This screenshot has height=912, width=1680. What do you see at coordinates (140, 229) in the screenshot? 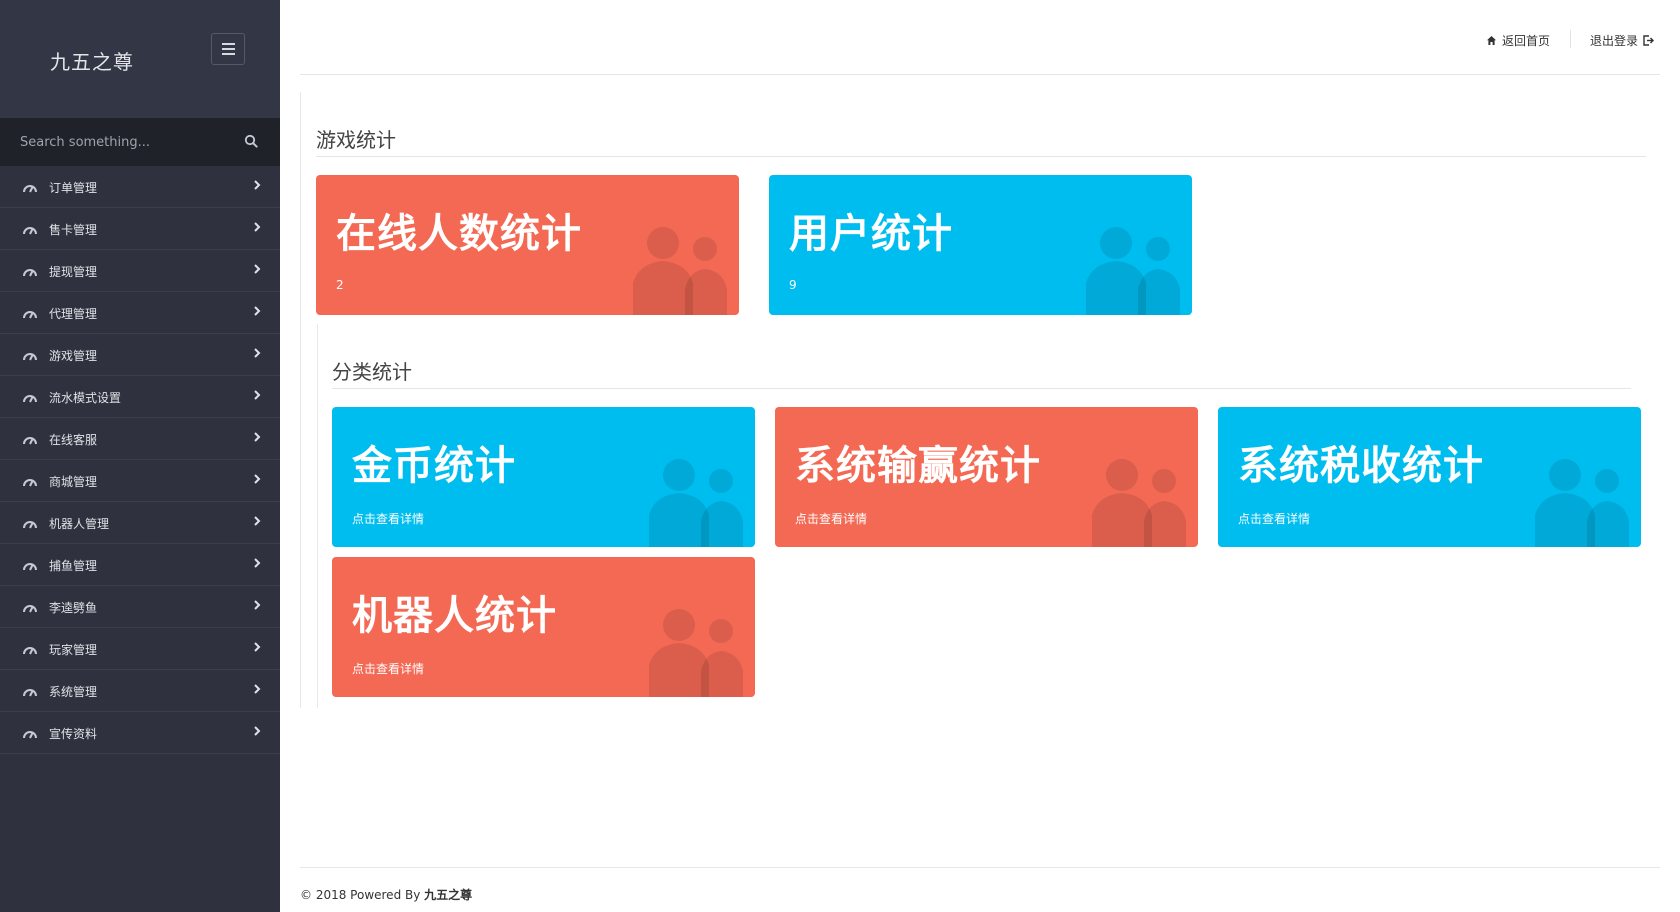
I see `sidebar-item-card-sales: 售卡管理` at bounding box center [140, 229].